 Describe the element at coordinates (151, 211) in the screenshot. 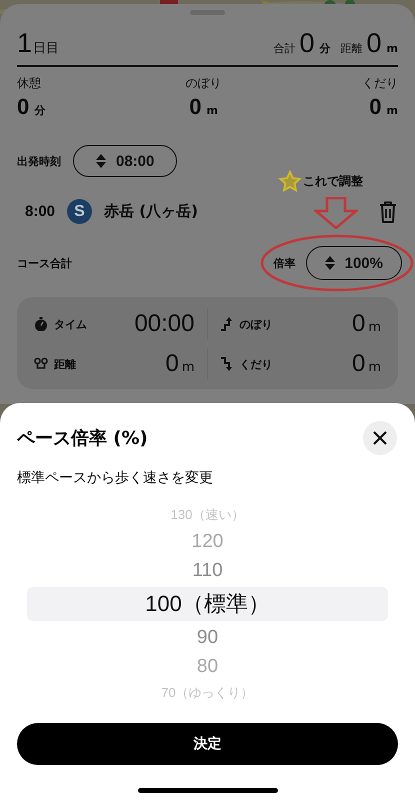

I see `waypoint-name: 赤岳 (八ヶ岳)` at that location.